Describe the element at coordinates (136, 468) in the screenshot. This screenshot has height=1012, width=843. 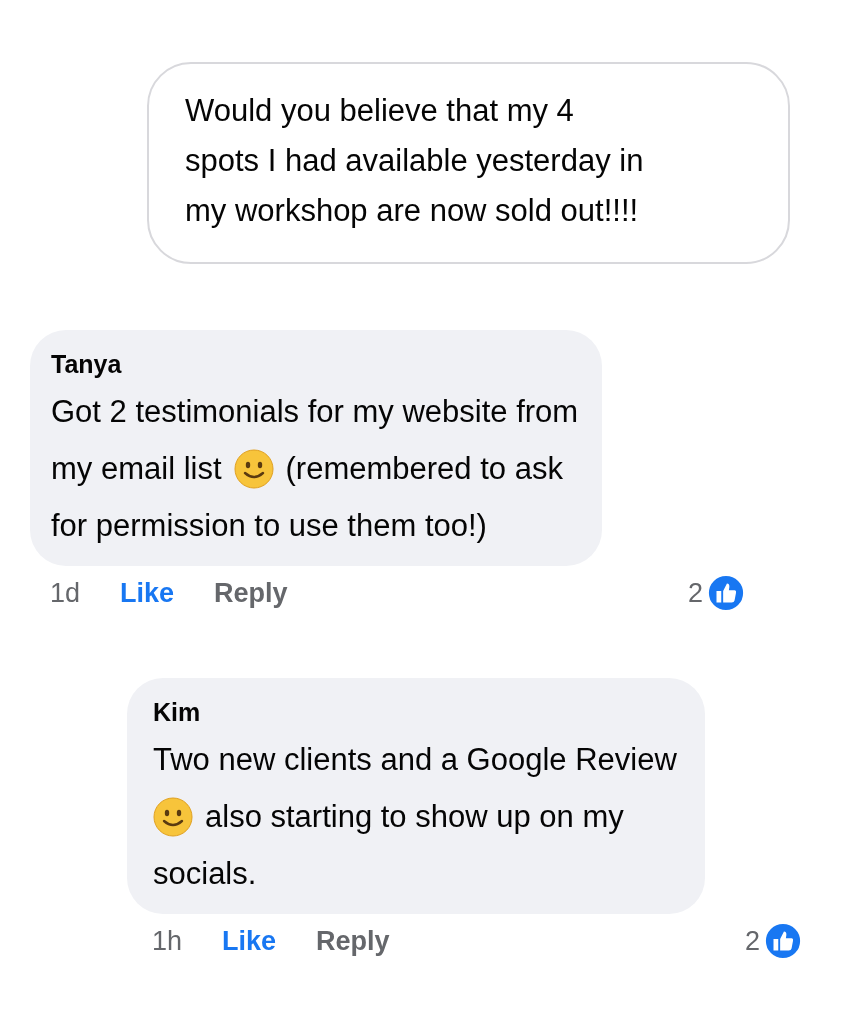
I see `comment-text: my email list` at that location.